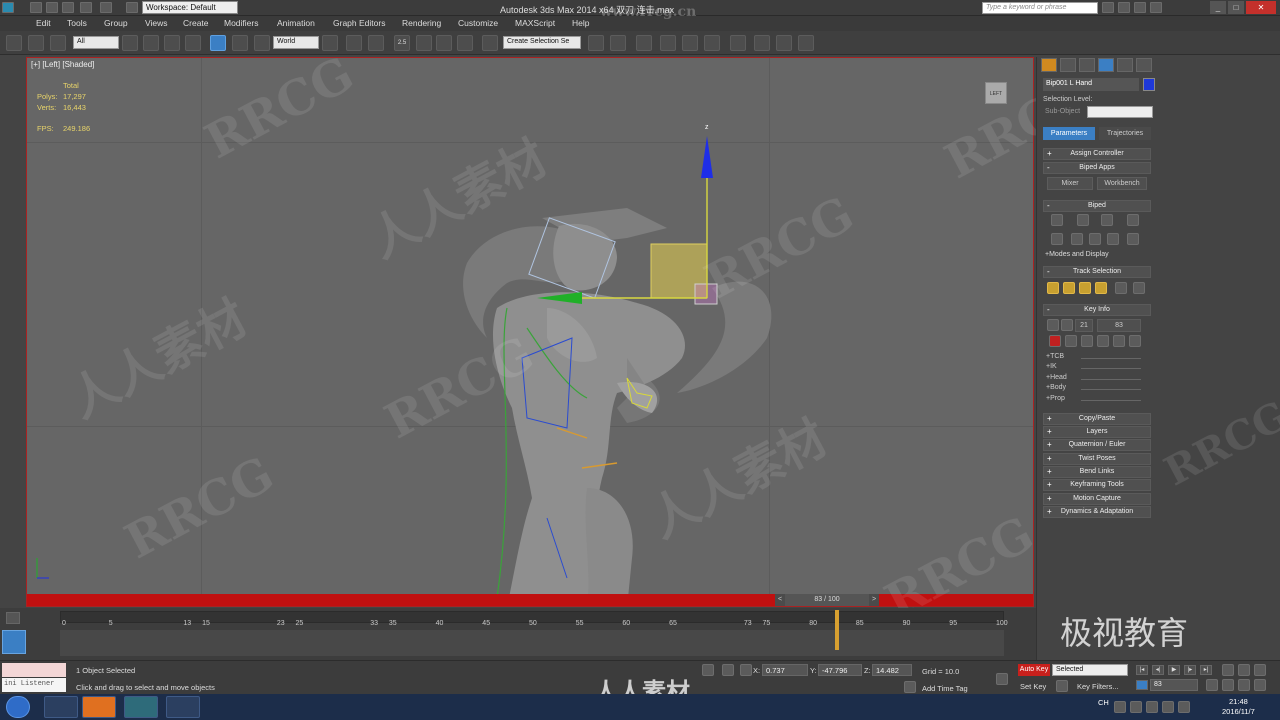  What do you see at coordinates (1101, 288) in the screenshot?
I see `lock-com-keying-icon` at bounding box center [1101, 288].